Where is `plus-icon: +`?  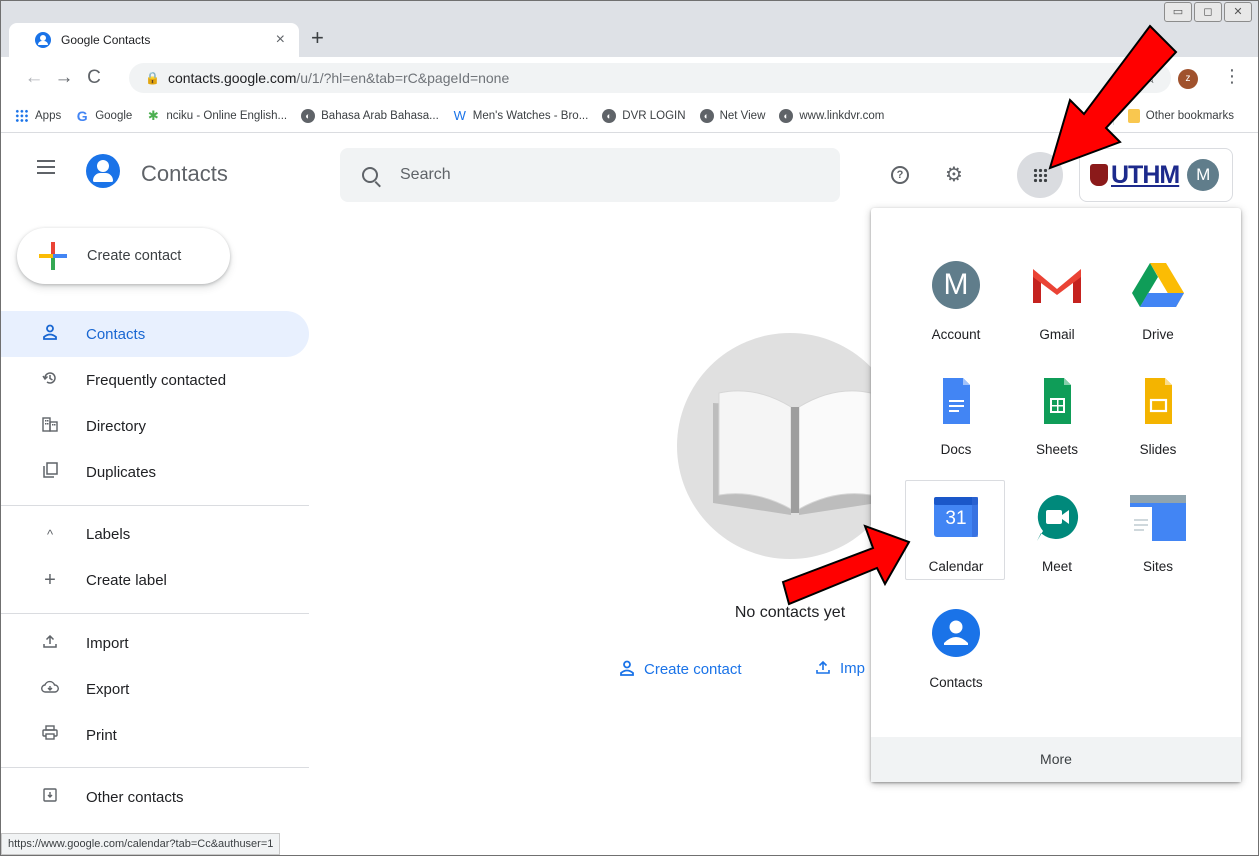 plus-icon: + is located at coordinates (50, 579).